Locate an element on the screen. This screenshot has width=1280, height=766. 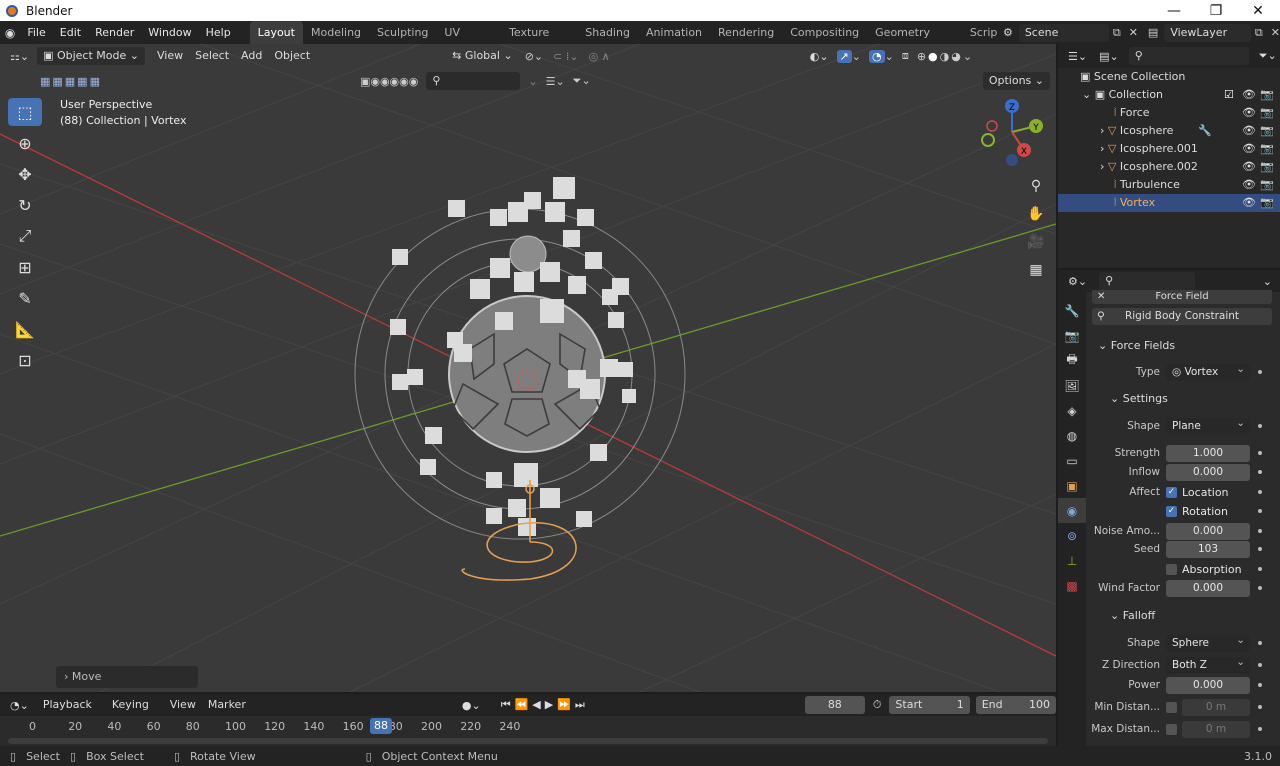
viewport-search-input: ⚲ is located at coordinates (473, 81).